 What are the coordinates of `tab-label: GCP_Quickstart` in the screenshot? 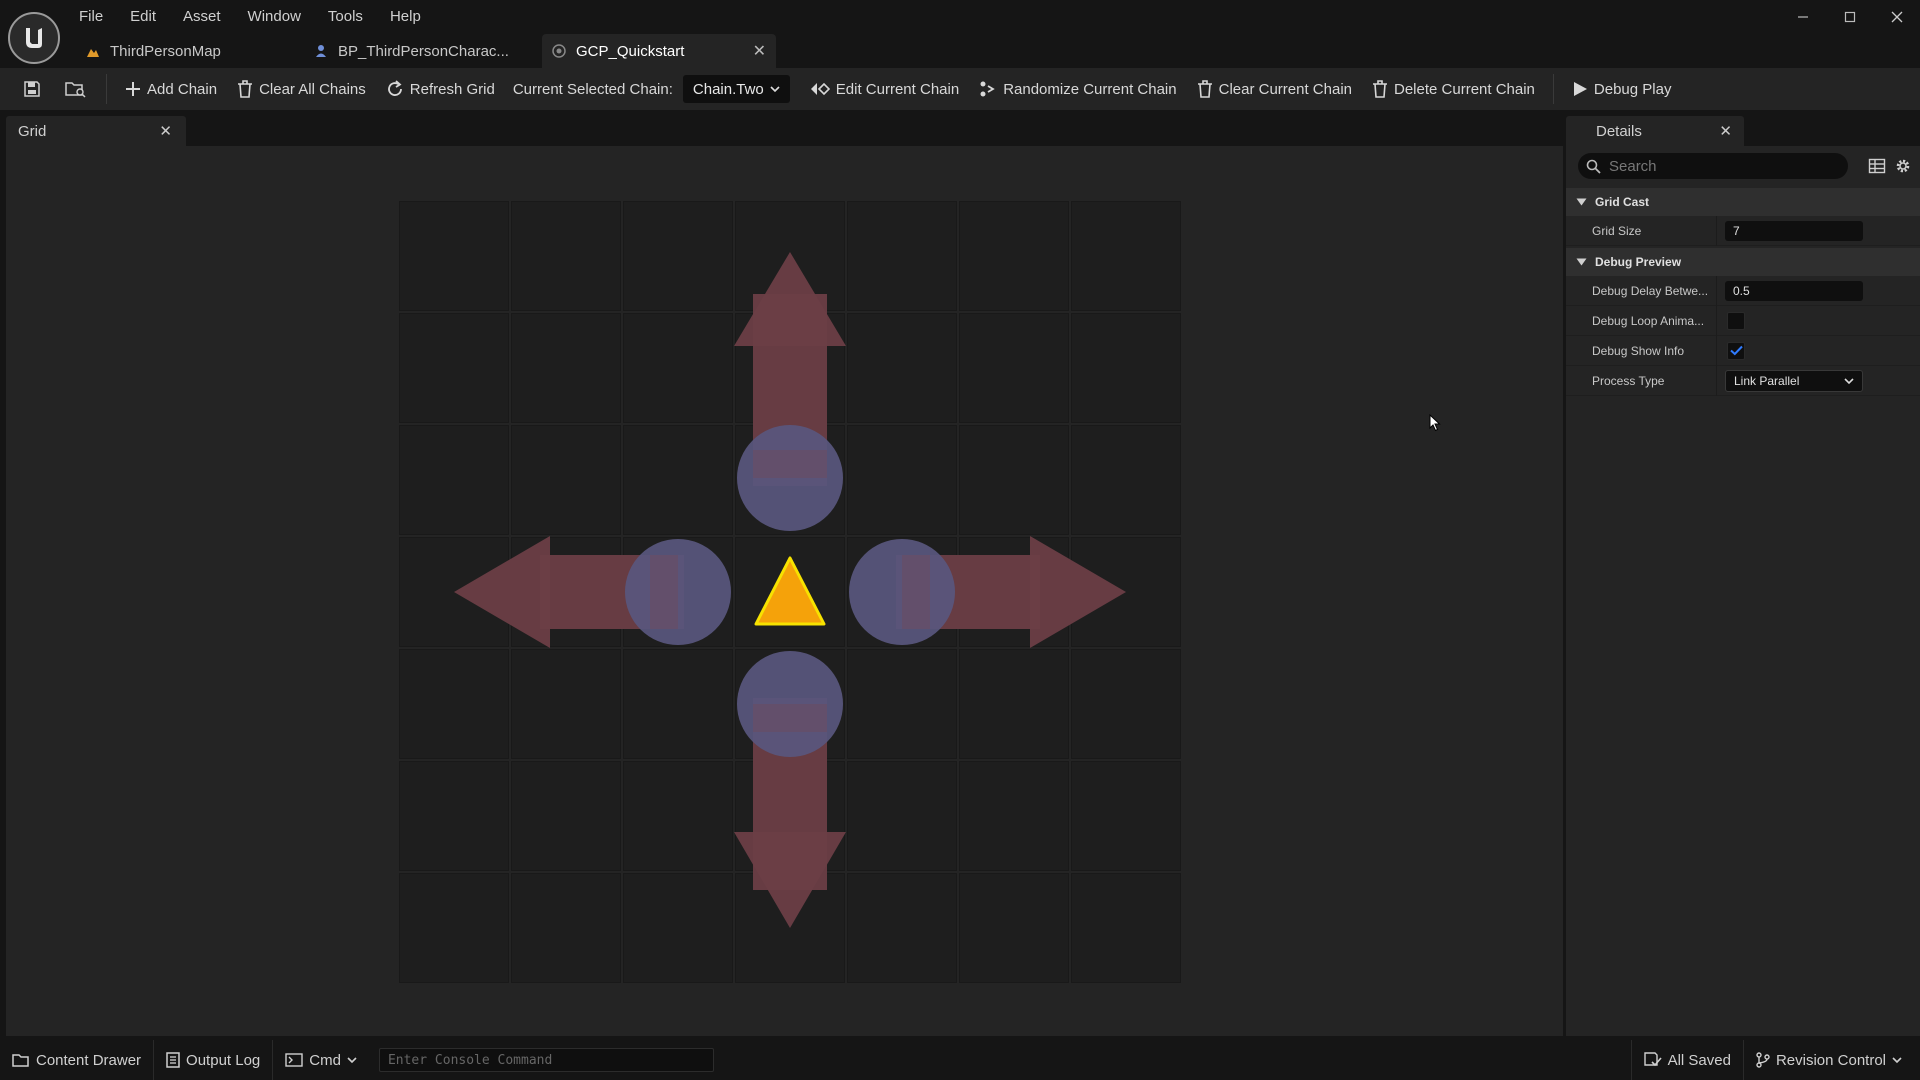 It's located at (630, 51).